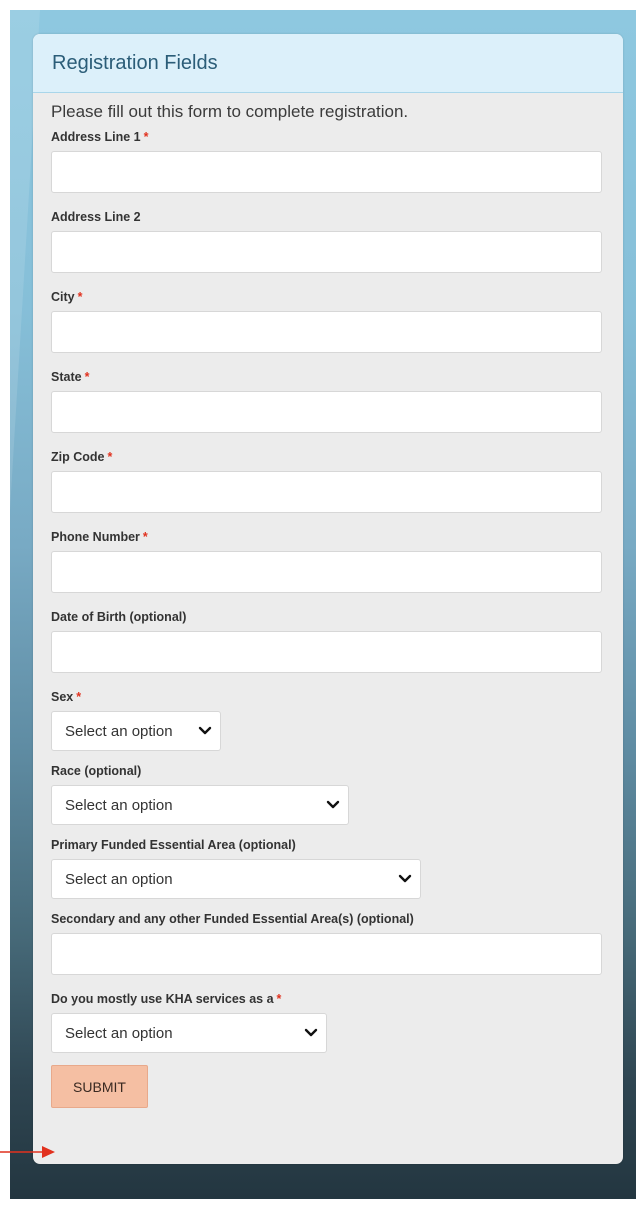 The width and height of the screenshot is (636, 1209). What do you see at coordinates (95, 537) in the screenshot?
I see `label-text: Phone Number` at bounding box center [95, 537].